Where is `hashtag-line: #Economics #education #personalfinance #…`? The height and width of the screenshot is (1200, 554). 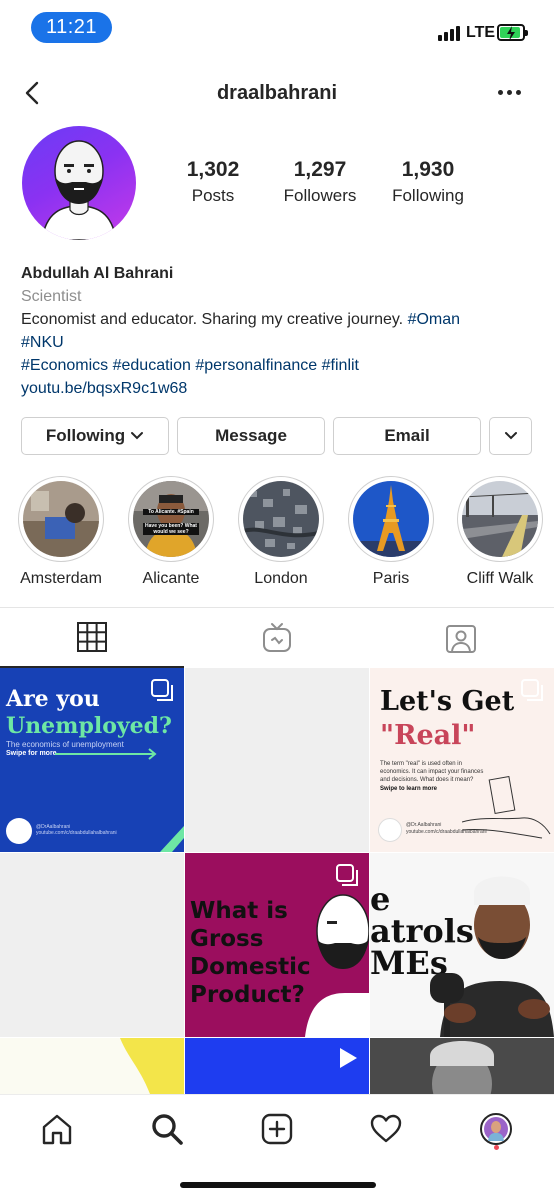
hashtag-line: #Economics #education #personalfinance #… is located at coordinates (281, 365).